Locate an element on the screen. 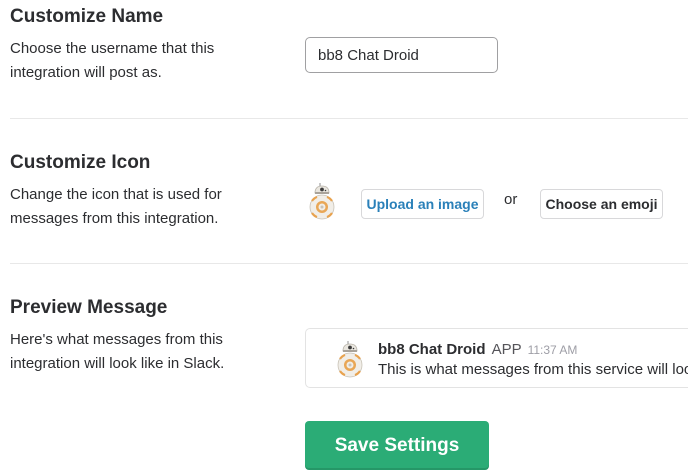 The width and height of the screenshot is (688, 476). preview-sender-line: bb8 Chat Droid APP 11:37 AM is located at coordinates (477, 349).